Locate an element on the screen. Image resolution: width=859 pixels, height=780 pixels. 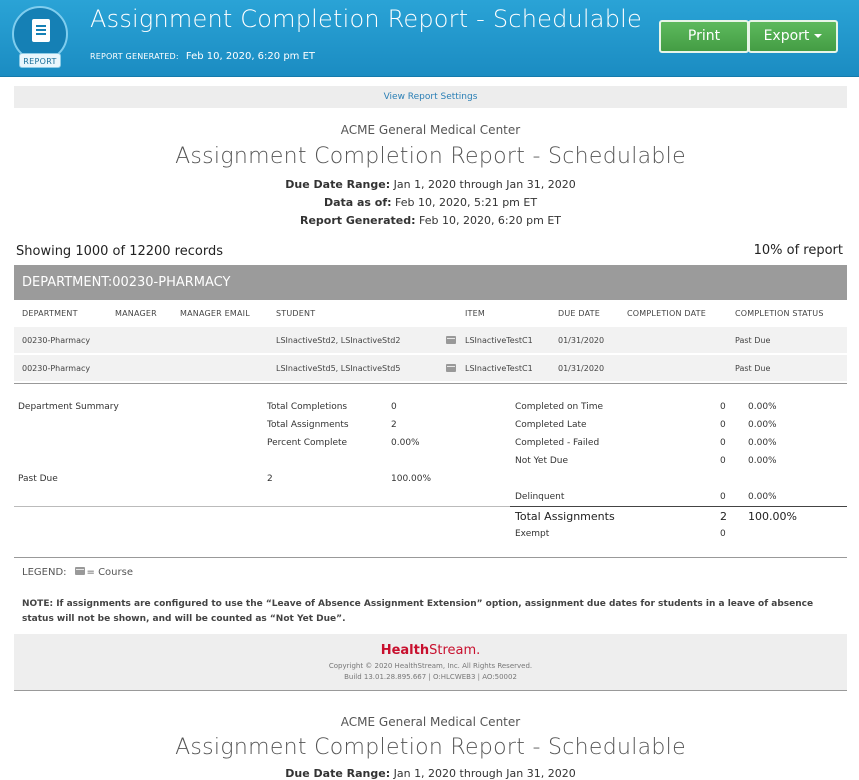
not-yet-due-label: Not Yet Due is located at coordinates (542, 461).